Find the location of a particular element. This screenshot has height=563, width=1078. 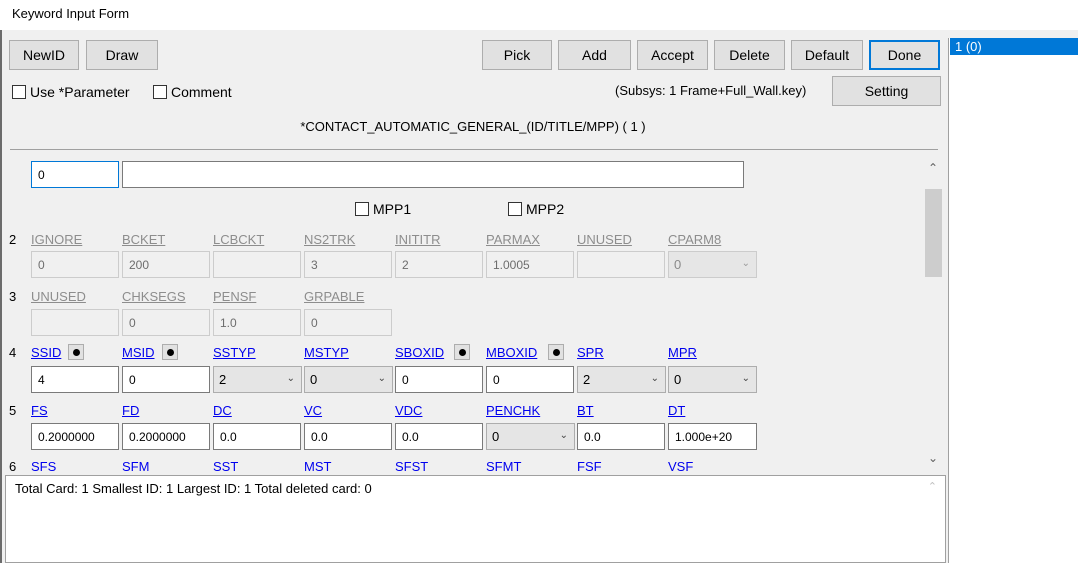

card-title-field is located at coordinates (433, 174).